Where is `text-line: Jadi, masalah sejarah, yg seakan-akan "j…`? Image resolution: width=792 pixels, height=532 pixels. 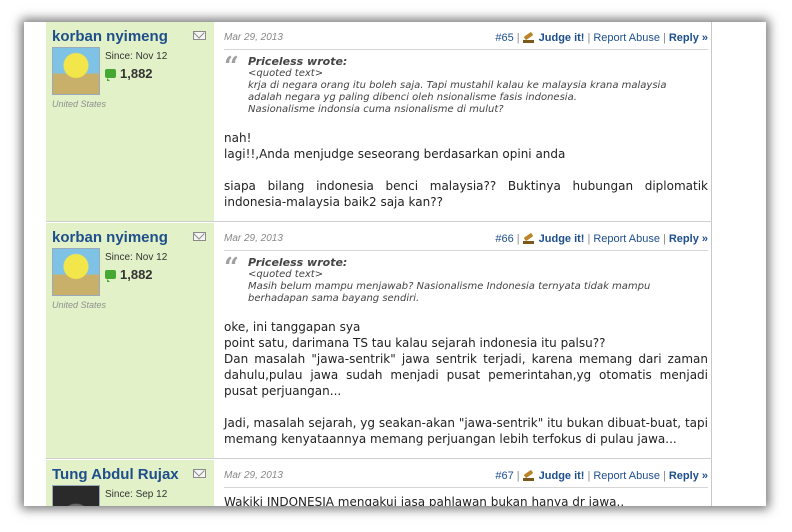 text-line: Jadi, masalah sejarah, yg seakan-akan "j… is located at coordinates (466, 431).